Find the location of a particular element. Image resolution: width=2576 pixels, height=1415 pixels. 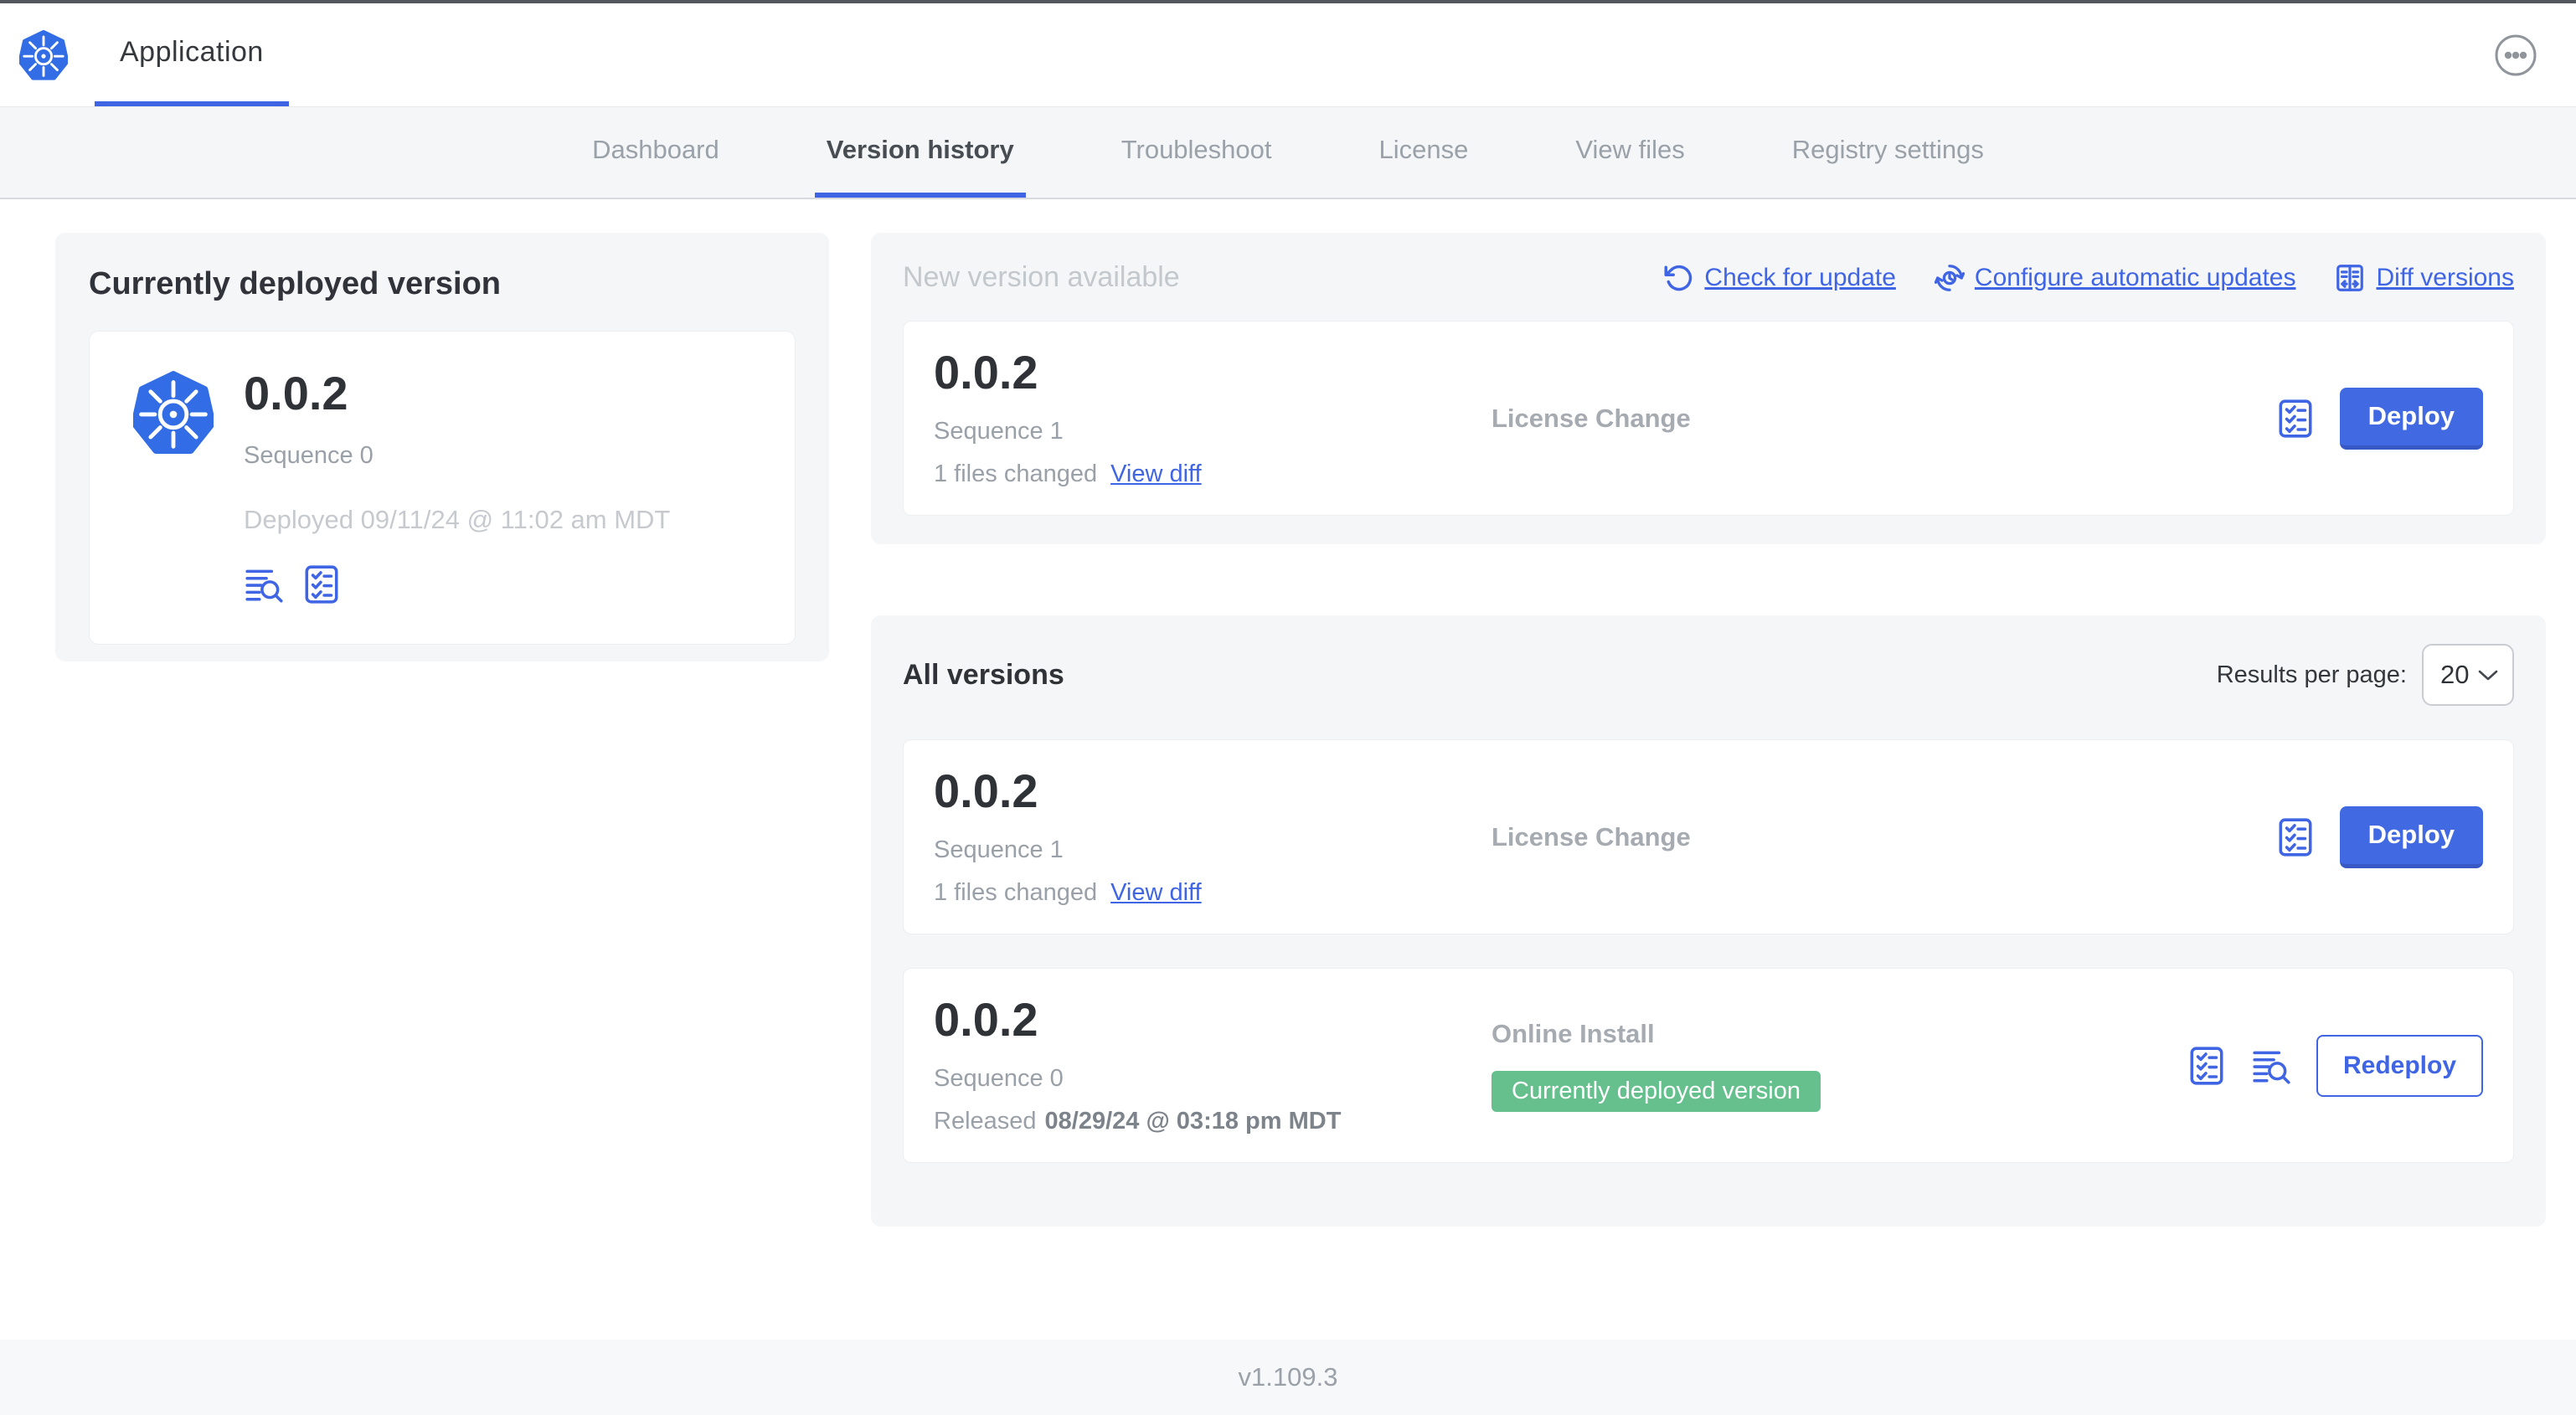

deployed-timestamp: Deployed 09/11/24 @ 11:02 am MDT is located at coordinates (457, 519).